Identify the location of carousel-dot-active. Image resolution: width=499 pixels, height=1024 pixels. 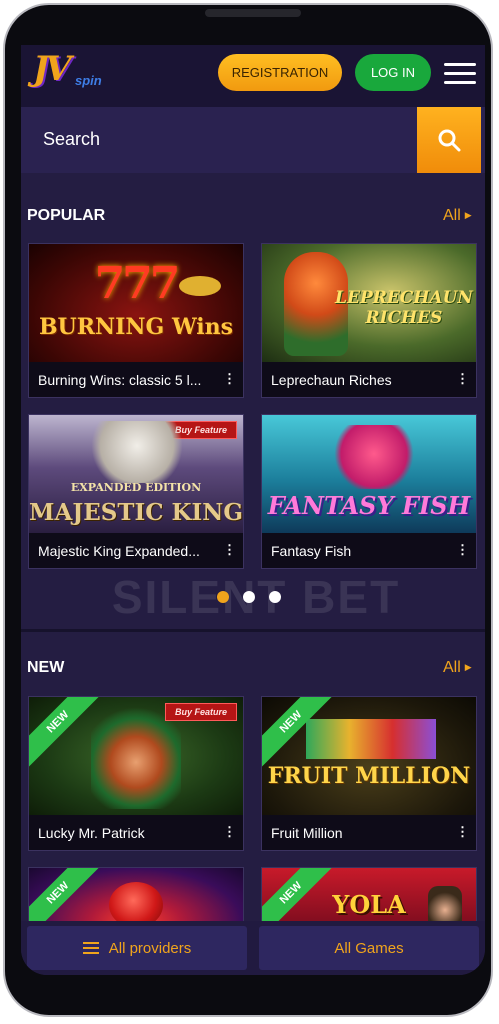
(223, 597).